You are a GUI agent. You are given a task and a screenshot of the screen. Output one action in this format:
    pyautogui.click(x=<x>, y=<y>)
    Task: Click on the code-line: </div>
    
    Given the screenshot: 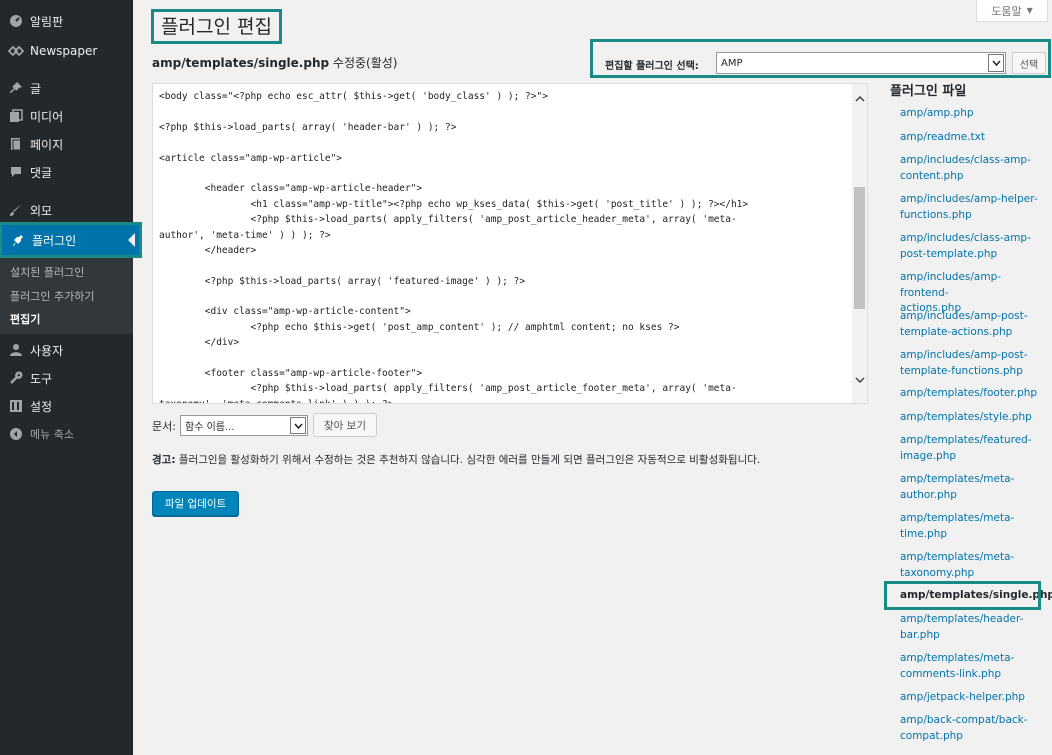 What is the action you would take?
    pyautogui.click(x=505, y=342)
    